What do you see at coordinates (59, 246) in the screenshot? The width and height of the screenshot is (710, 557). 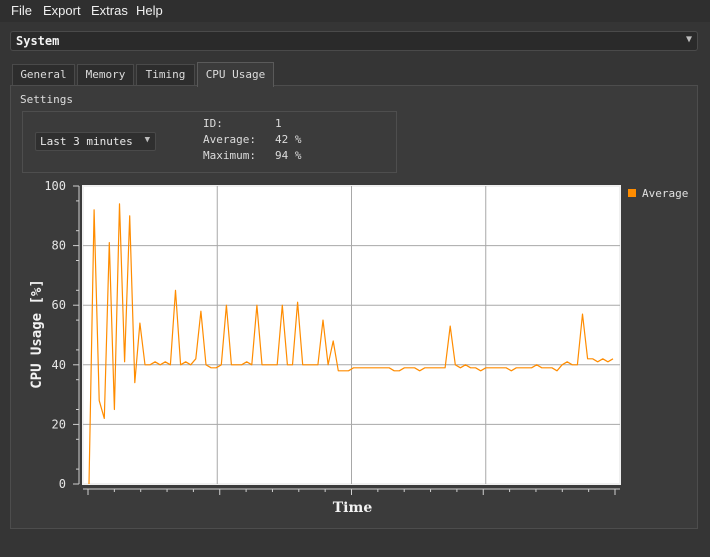 I see `y-tick-label: 80` at bounding box center [59, 246].